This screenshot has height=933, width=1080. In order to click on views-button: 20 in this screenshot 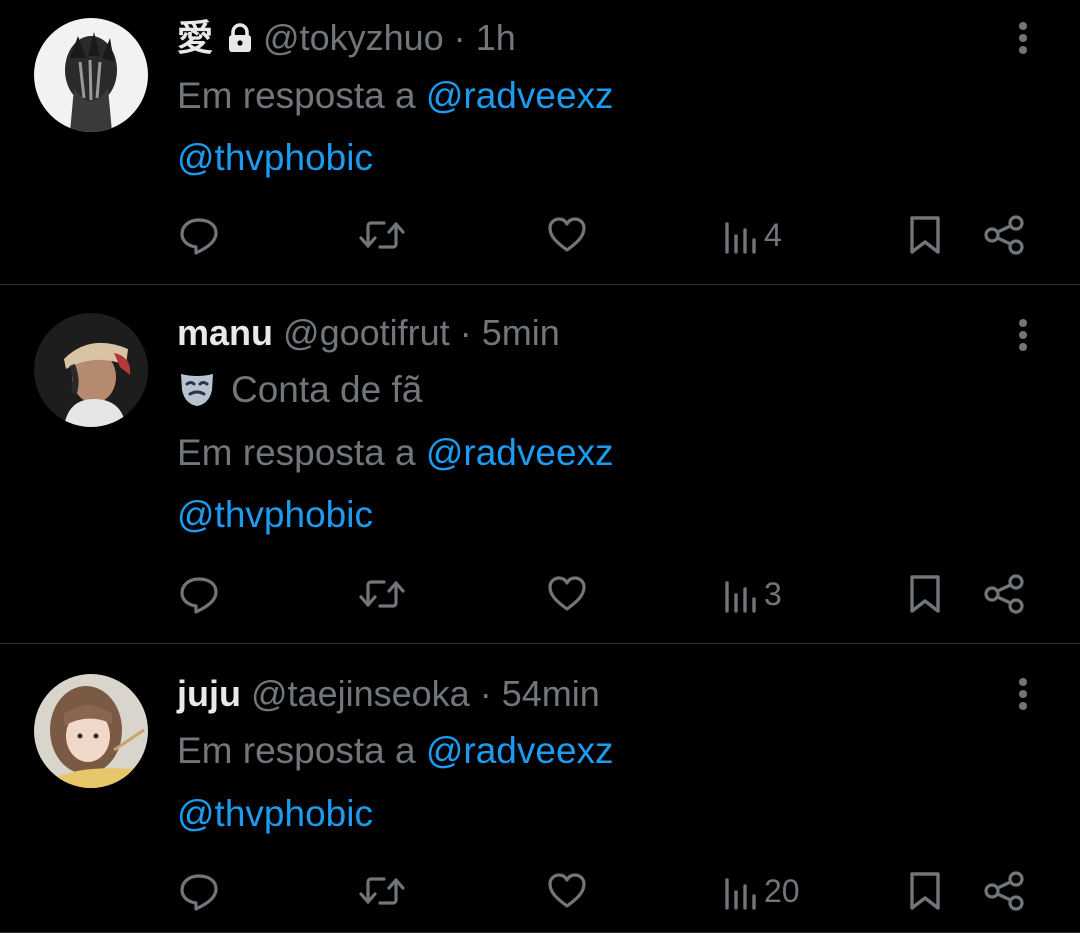, I will do `click(761, 891)`.